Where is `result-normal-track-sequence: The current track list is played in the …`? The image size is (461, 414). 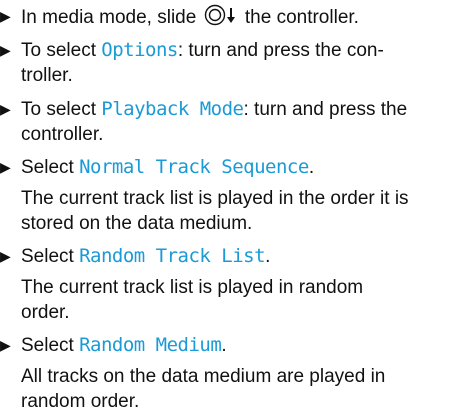
result-normal-track-sequence: The current track list is played in the … is located at coordinates (241, 211).